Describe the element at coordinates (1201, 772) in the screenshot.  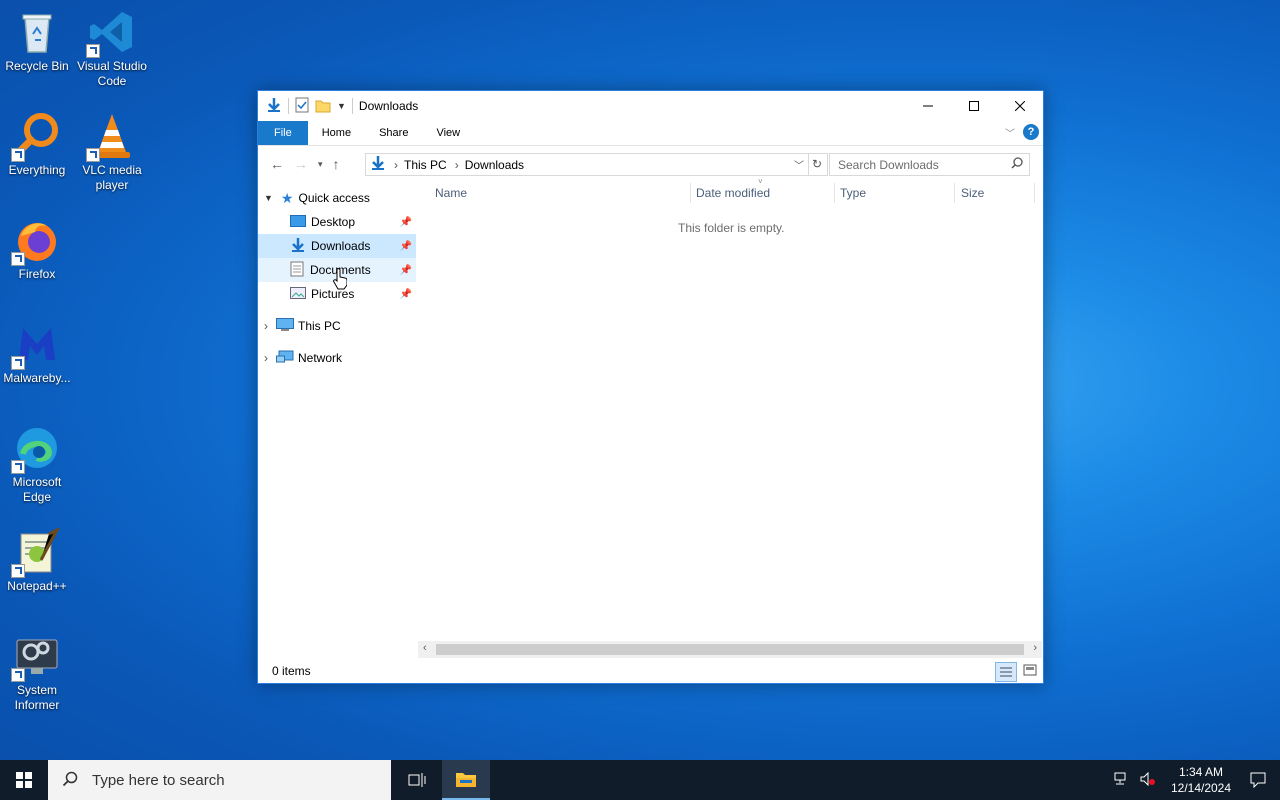
I see `clock-time: 1:34 AM` at that location.